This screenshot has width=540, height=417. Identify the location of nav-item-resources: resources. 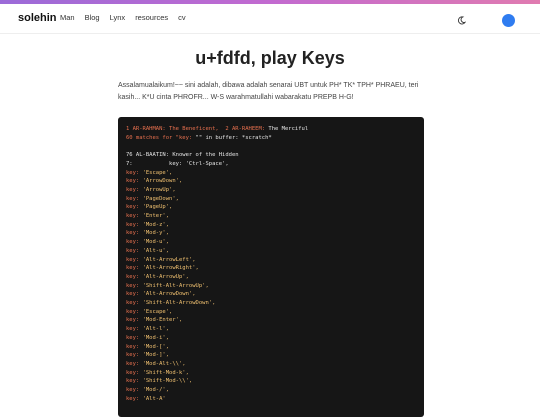
(151, 17).